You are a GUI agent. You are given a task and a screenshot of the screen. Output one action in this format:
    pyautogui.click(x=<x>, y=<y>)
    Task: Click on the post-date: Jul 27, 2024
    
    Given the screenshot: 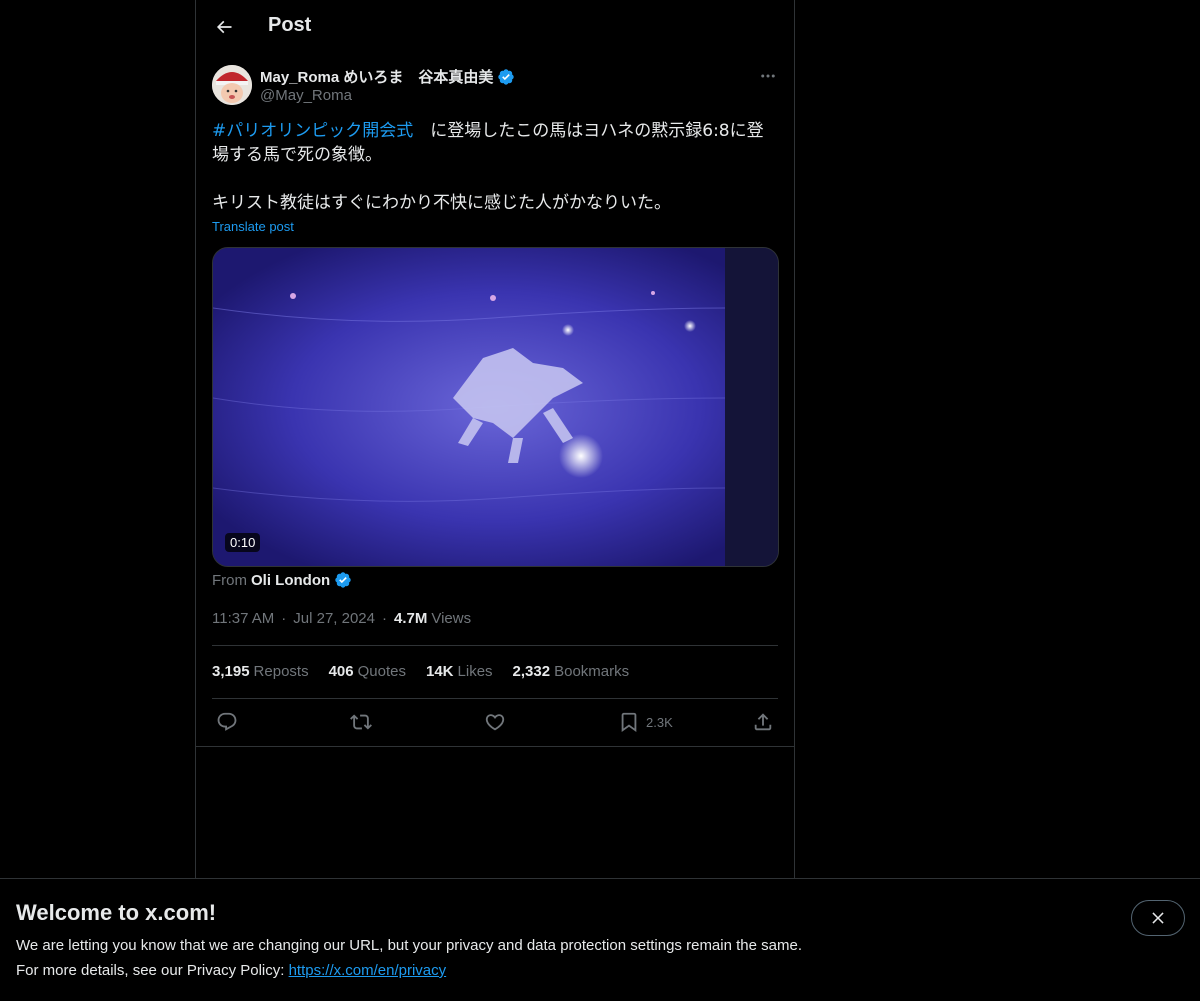 What is the action you would take?
    pyautogui.click(x=334, y=618)
    